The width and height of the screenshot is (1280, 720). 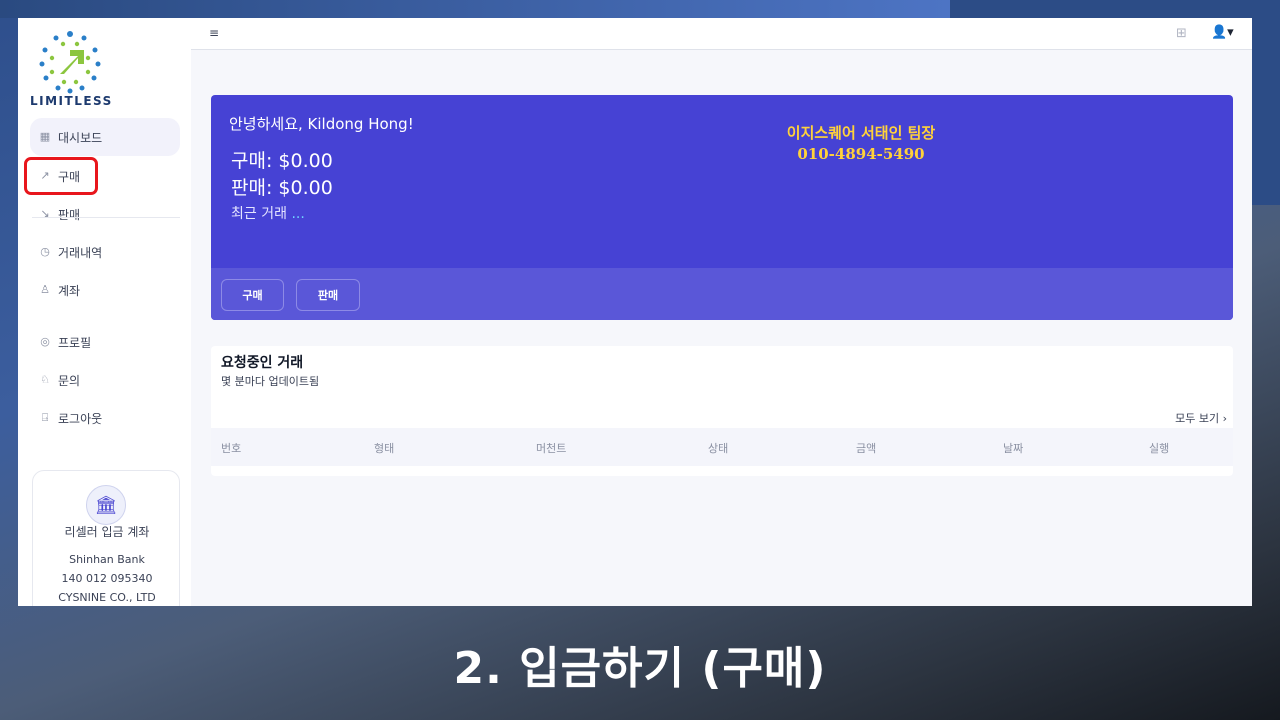 What do you see at coordinates (45, 213) in the screenshot?
I see `sell-icon: ↘` at bounding box center [45, 213].